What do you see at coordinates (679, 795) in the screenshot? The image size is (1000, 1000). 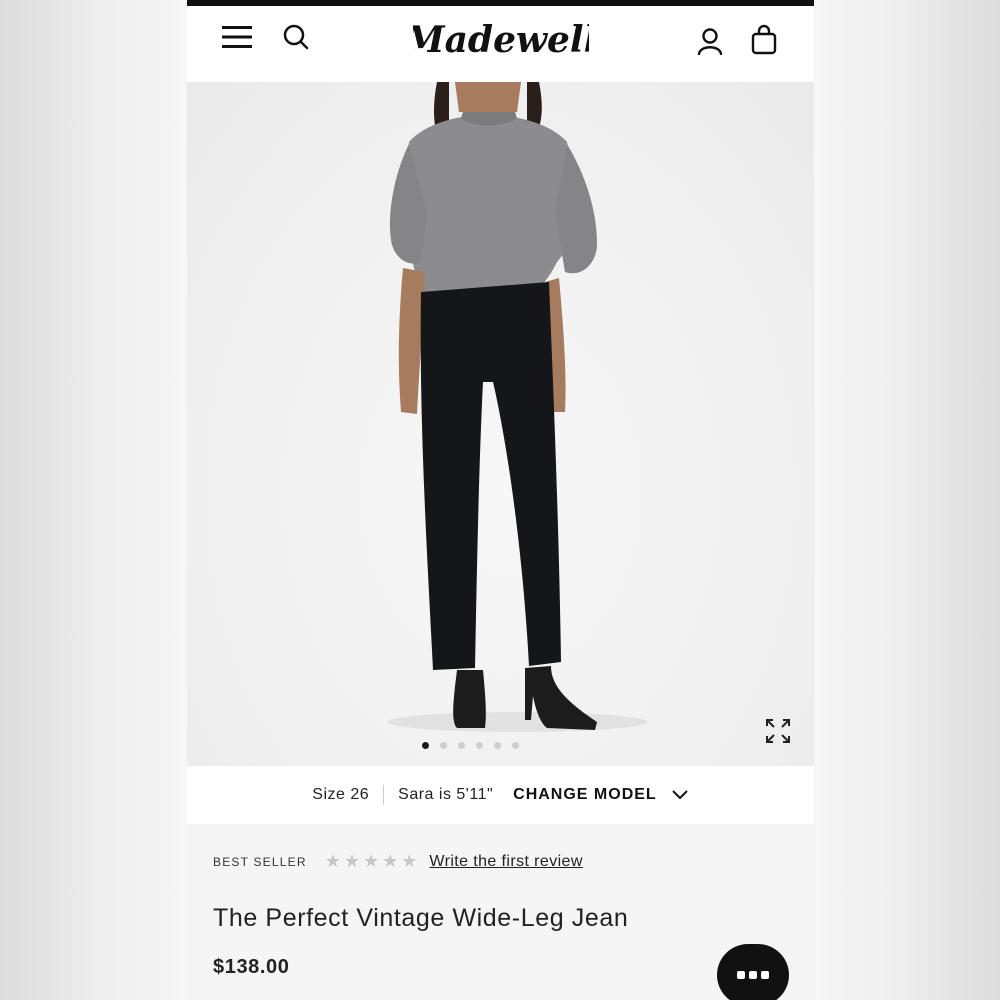 I see `chevron-down-icon` at bounding box center [679, 795].